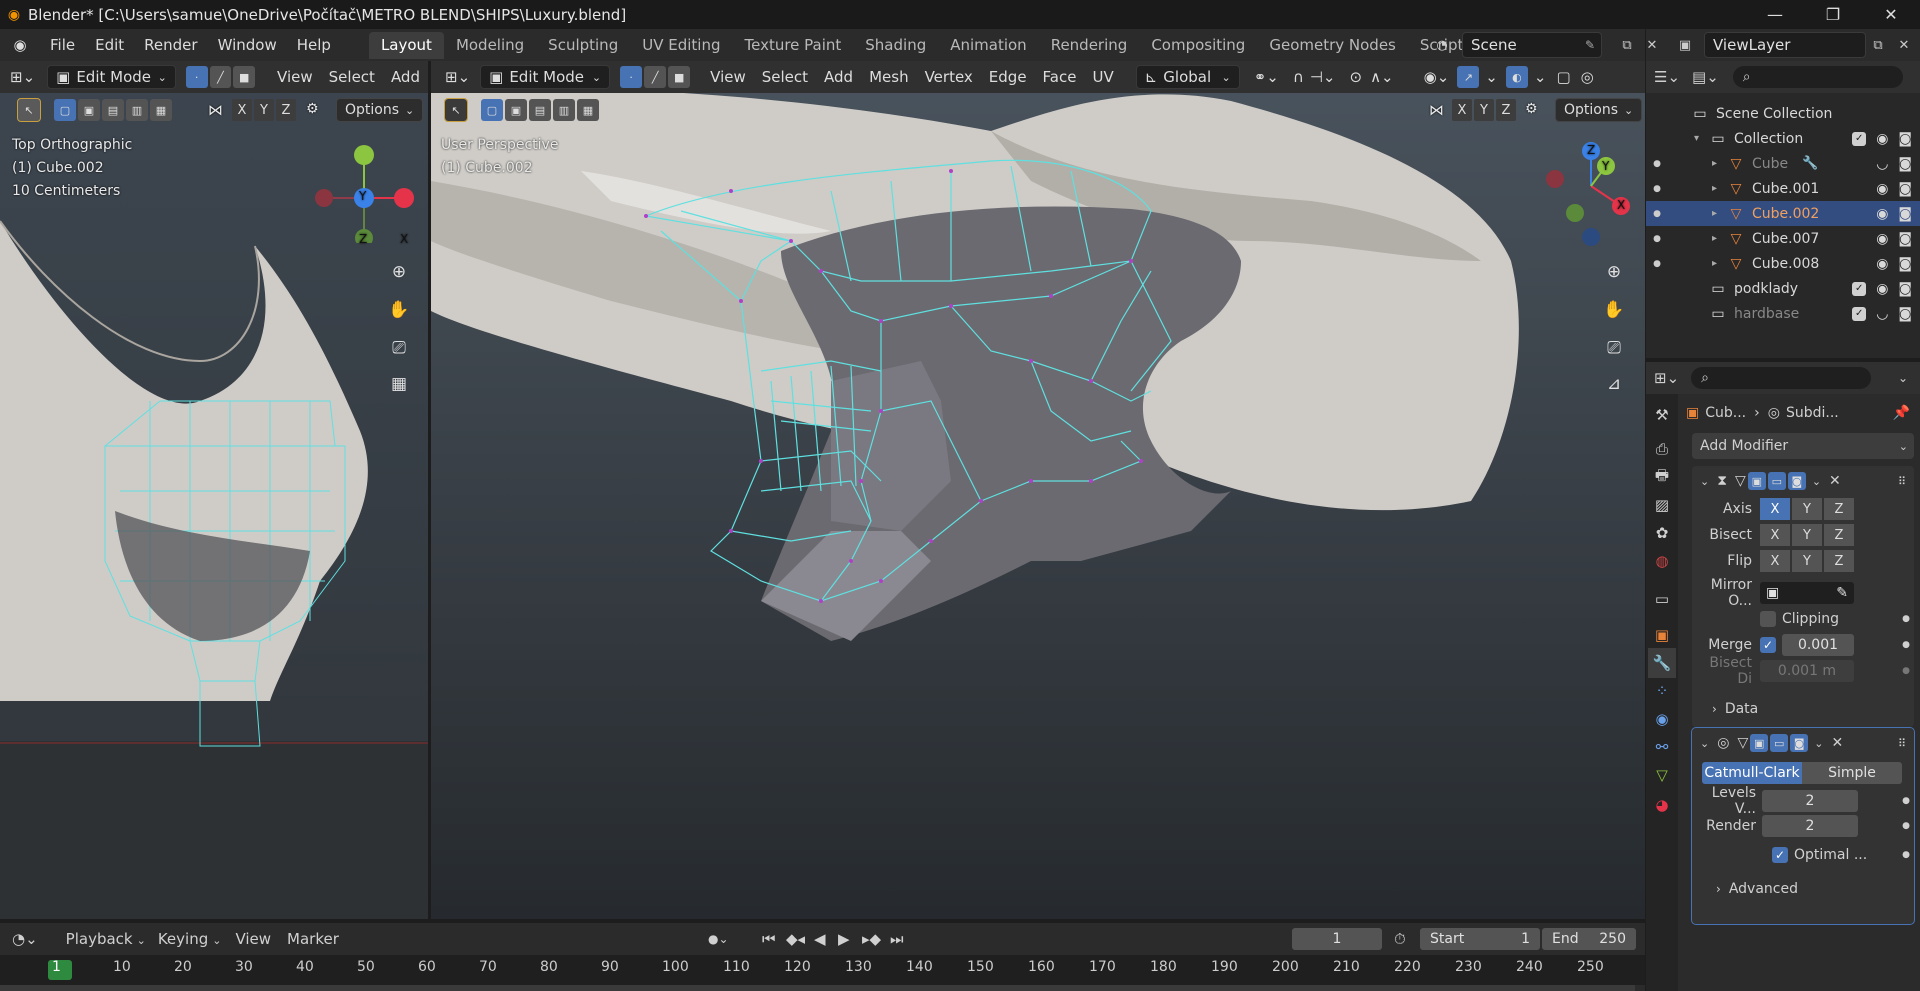 Image resolution: width=1920 pixels, height=991 pixels. What do you see at coordinates (1587, 77) in the screenshot?
I see `shading-wireframe-icon: ◎` at bounding box center [1587, 77].